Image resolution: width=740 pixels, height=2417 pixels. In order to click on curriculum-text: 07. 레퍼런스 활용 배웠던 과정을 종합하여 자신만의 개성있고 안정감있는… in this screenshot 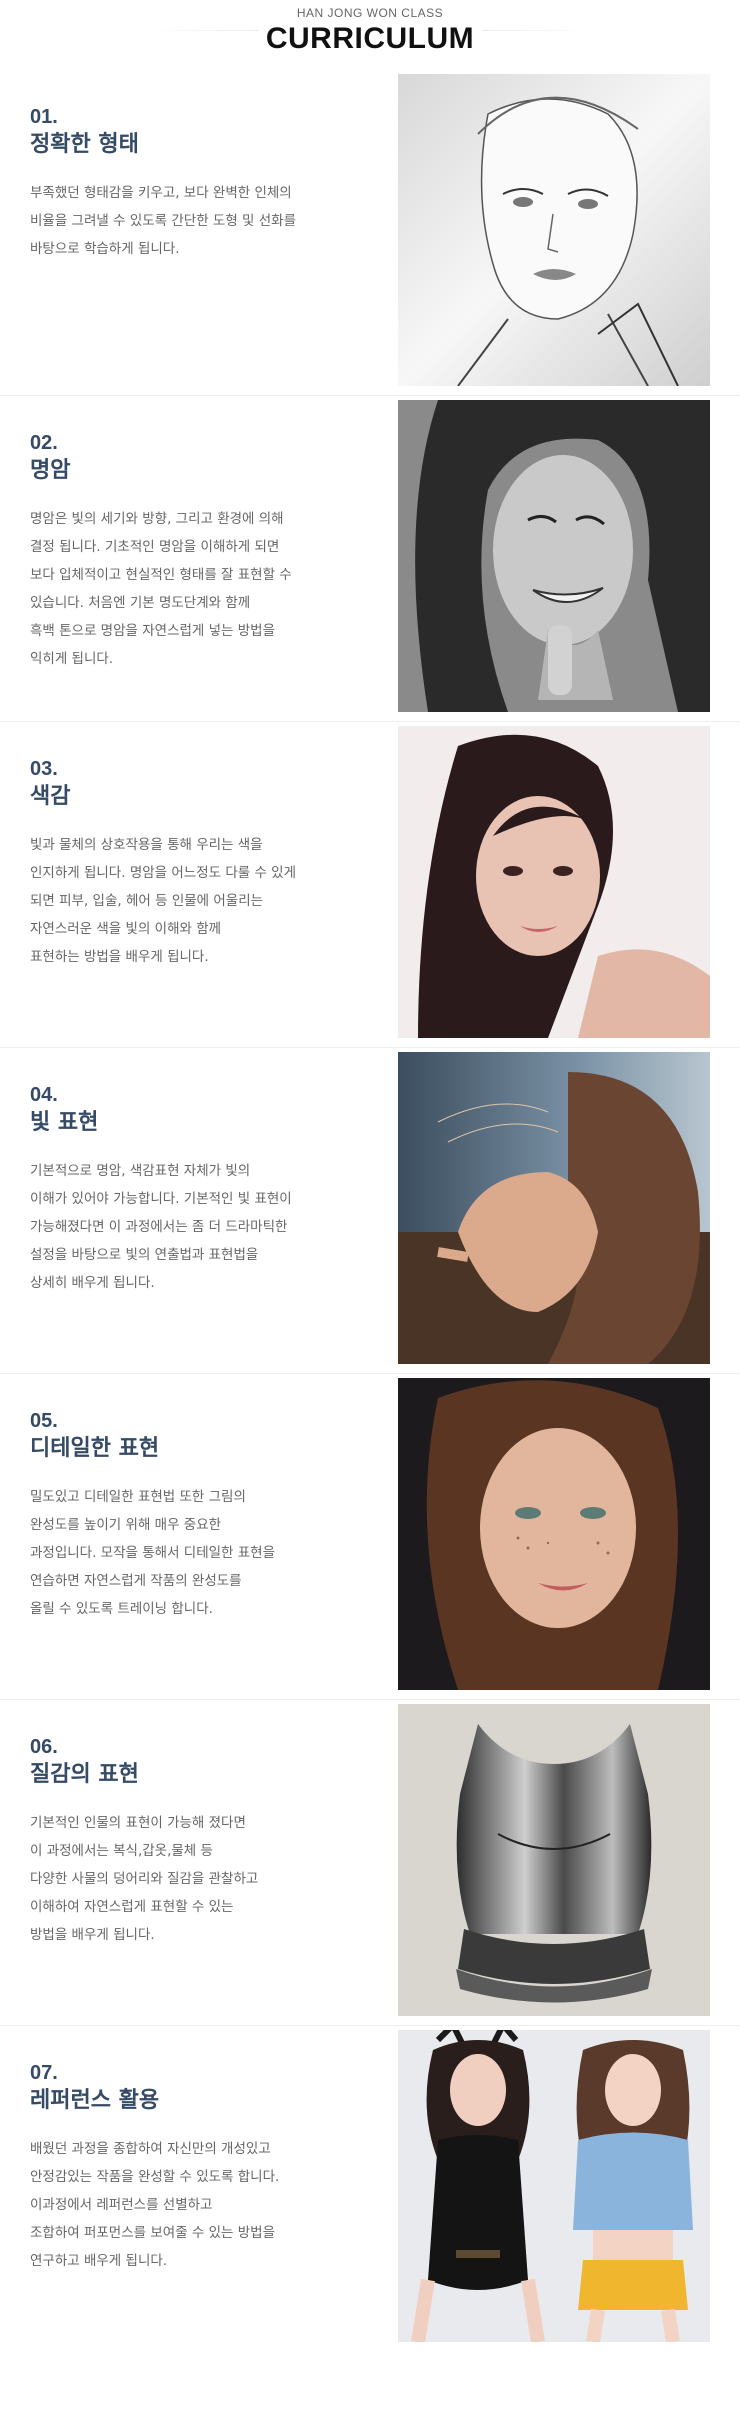, I will do `click(200, 2150)`.